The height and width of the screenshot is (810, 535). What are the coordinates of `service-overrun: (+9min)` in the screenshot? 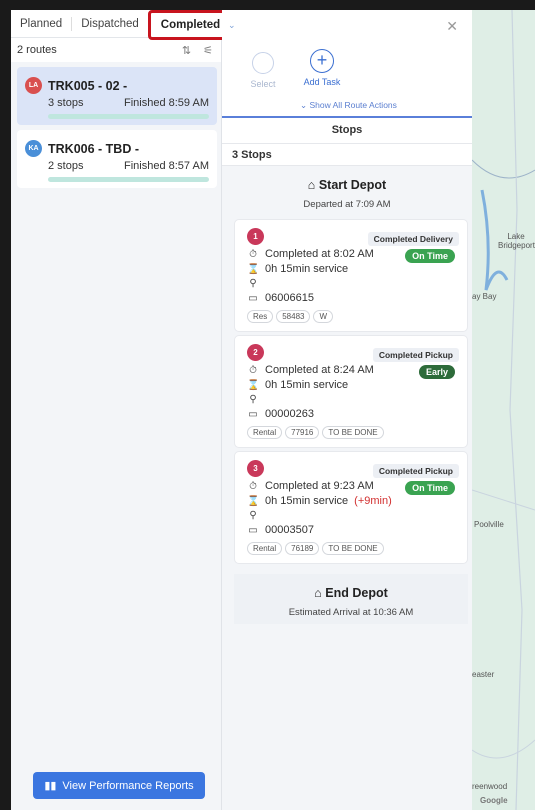 It's located at (373, 501).